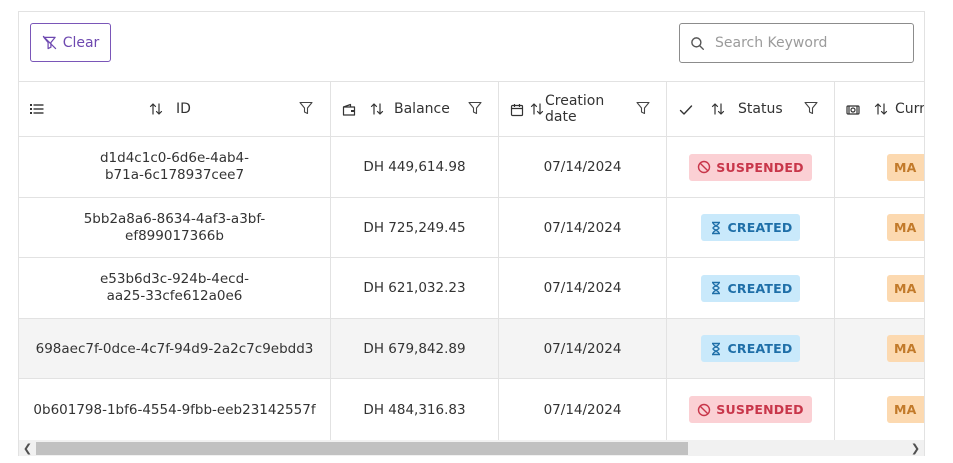 The height and width of the screenshot is (463, 953). What do you see at coordinates (174, 296) in the screenshot?
I see `cell-id-line2: aa25-33cfe612a0e6` at bounding box center [174, 296].